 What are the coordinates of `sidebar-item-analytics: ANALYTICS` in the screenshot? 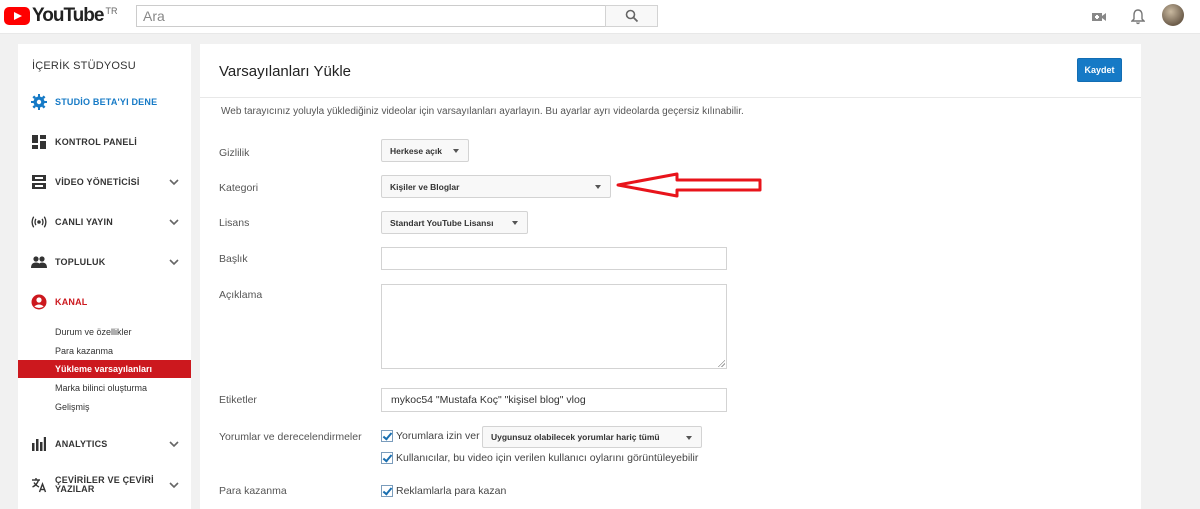 It's located at (104, 444).